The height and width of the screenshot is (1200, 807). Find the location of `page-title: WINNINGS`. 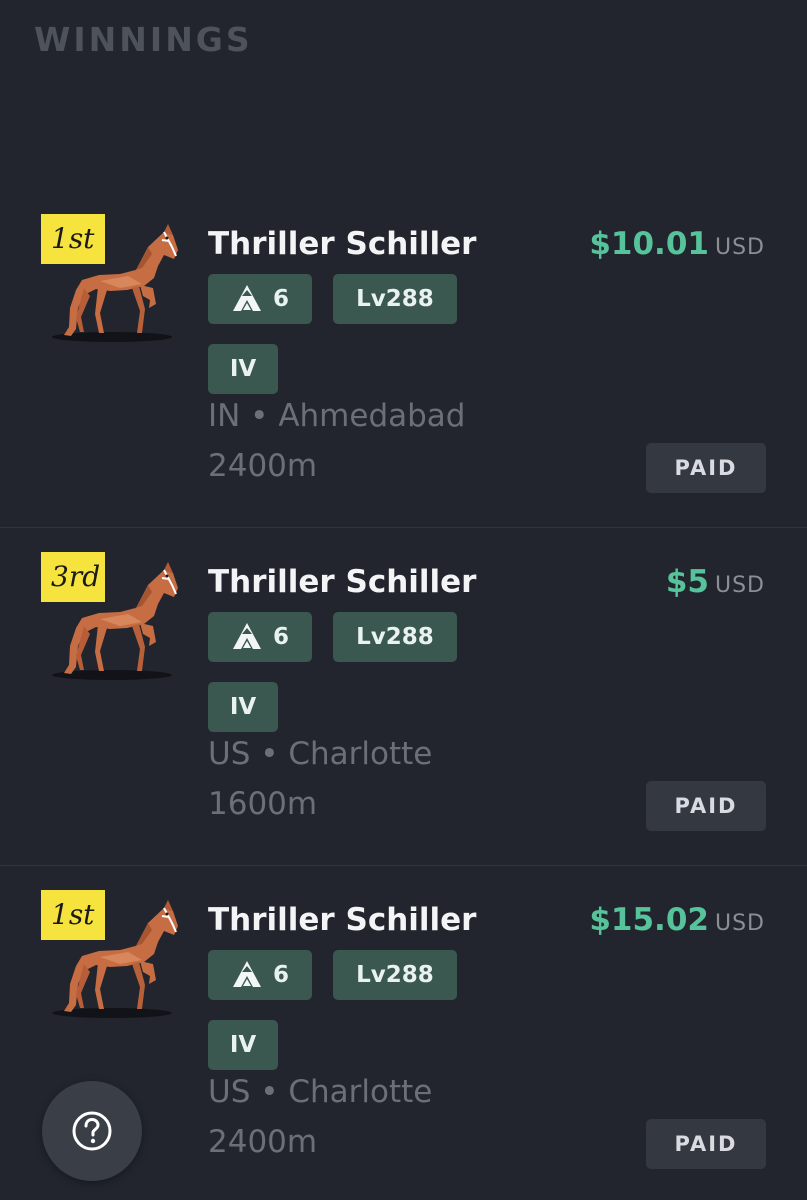

page-title: WINNINGS is located at coordinates (143, 39).